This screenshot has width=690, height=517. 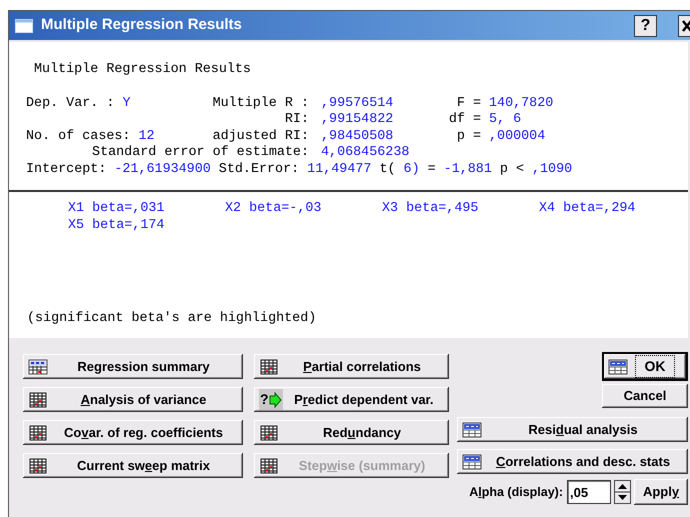 I want to click on stat-label: F =, so click(x=468, y=103).